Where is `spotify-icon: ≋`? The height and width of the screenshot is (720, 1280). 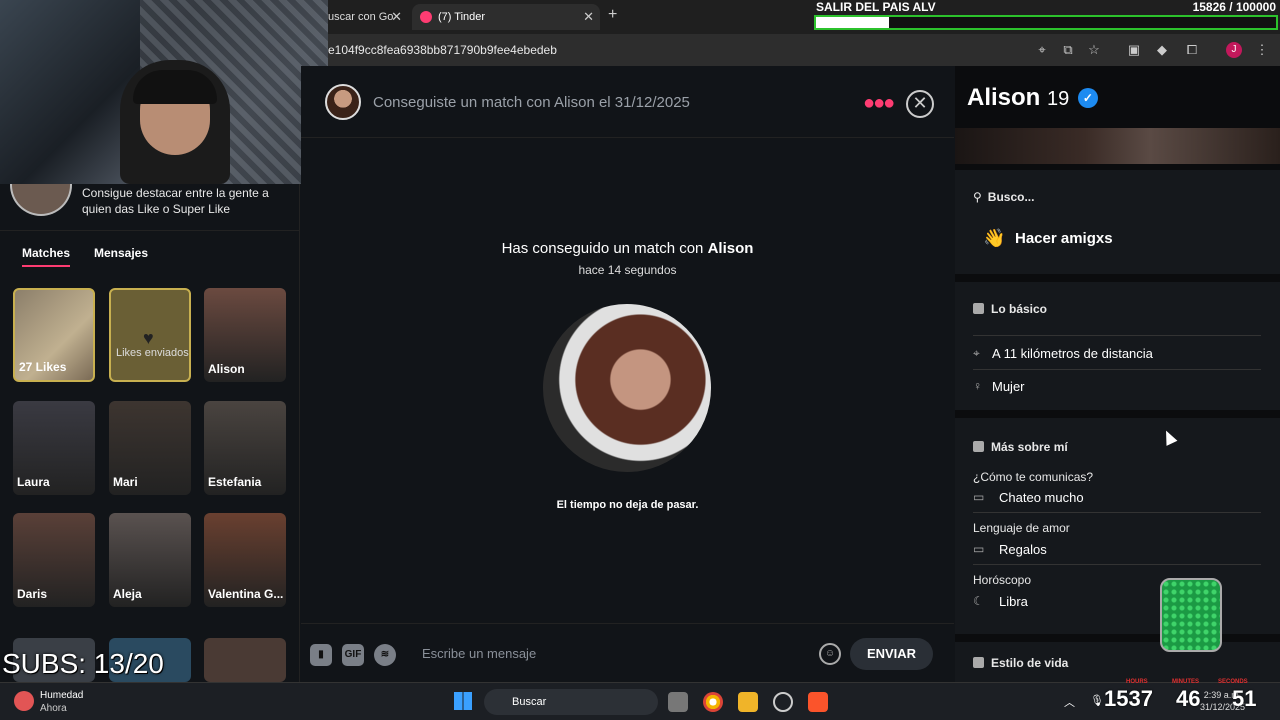
spotify-icon: ≋ is located at coordinates (385, 655).